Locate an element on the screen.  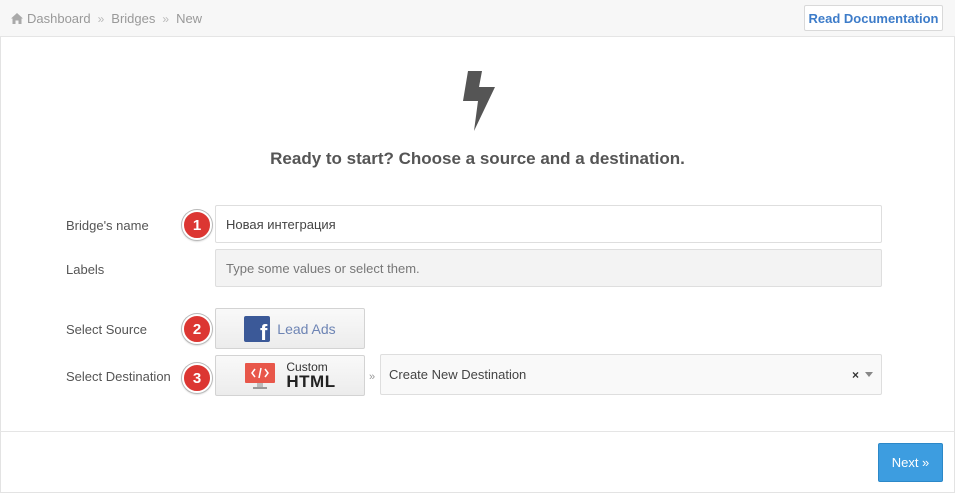
next-button: Next » is located at coordinates (910, 462).